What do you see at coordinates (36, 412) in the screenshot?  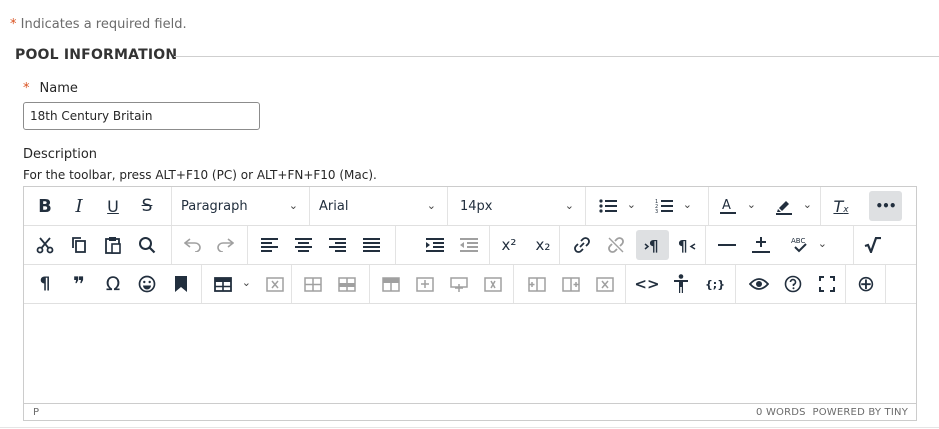 I see `element-path: P` at bounding box center [36, 412].